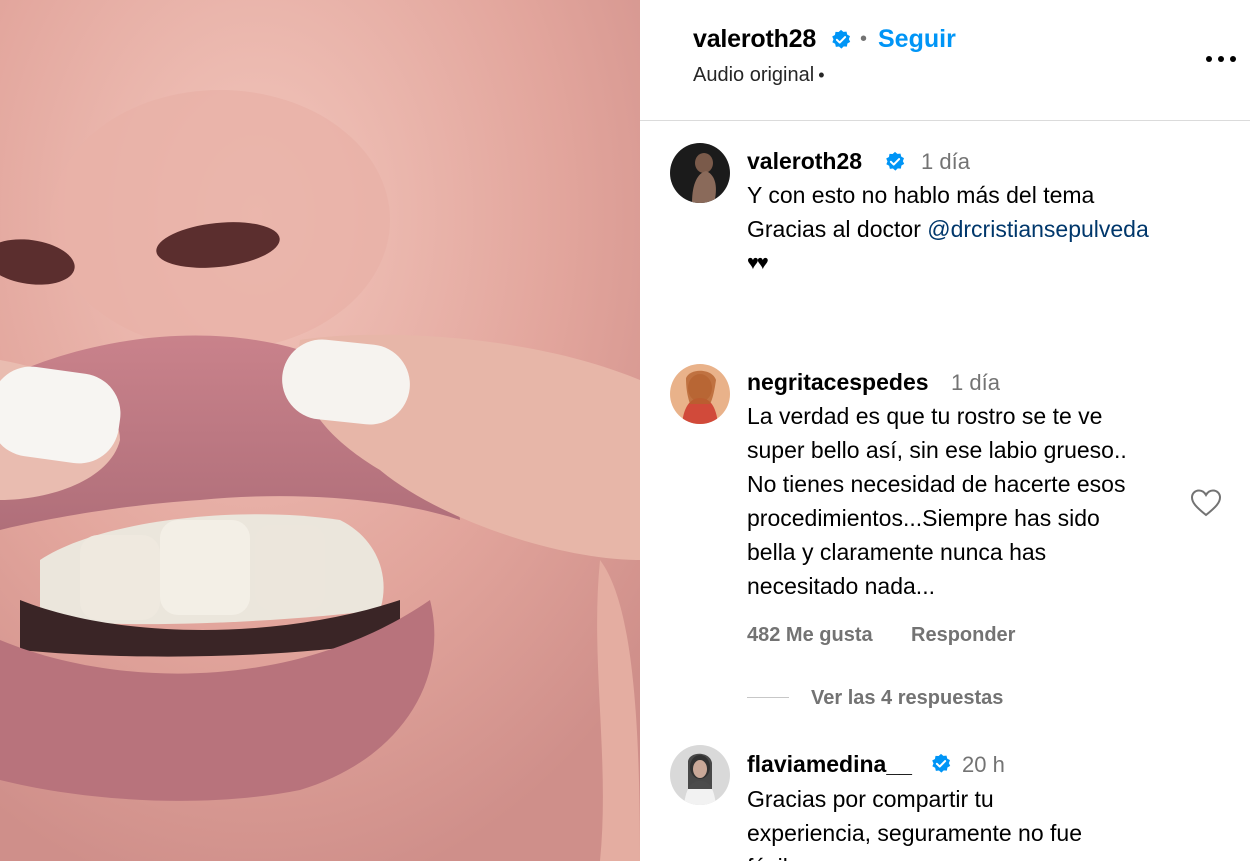 The height and width of the screenshot is (861, 1250). I want to click on caption-username: valeroth28, so click(804, 161).